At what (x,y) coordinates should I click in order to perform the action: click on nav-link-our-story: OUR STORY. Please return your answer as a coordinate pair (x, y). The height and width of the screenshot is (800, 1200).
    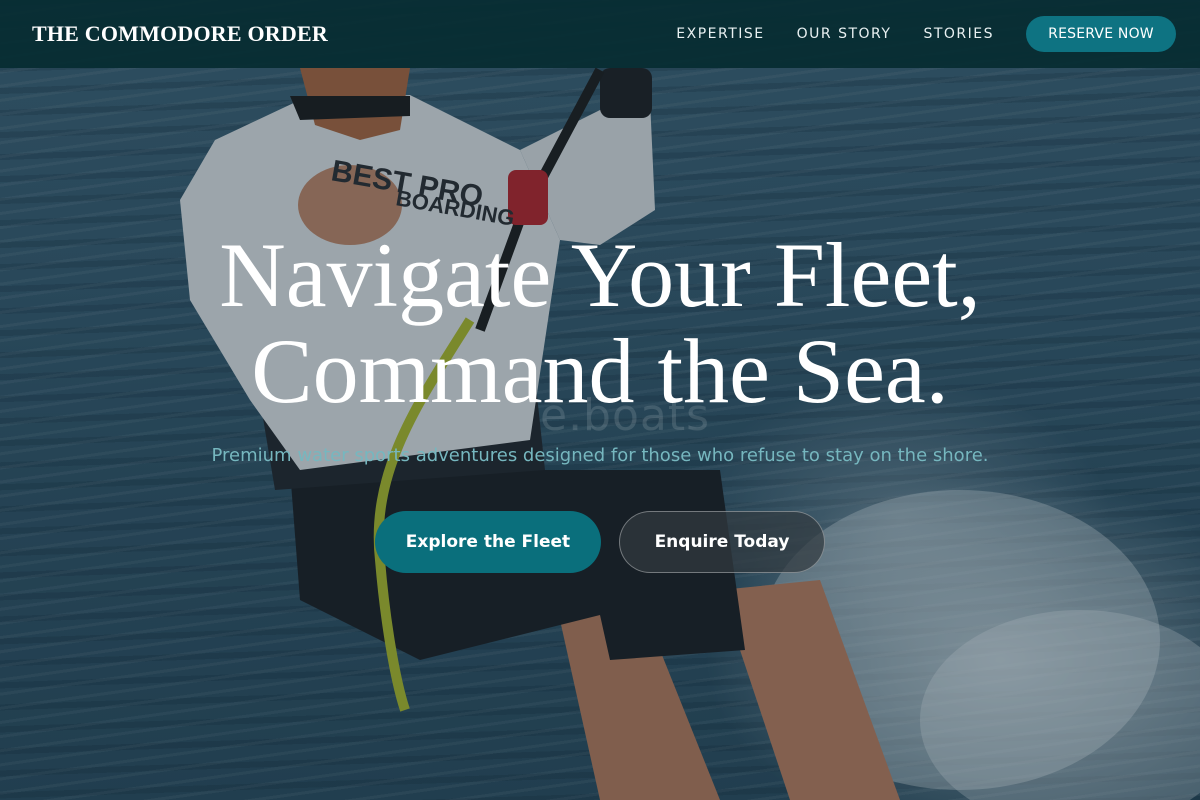
    Looking at the image, I should click on (844, 34).